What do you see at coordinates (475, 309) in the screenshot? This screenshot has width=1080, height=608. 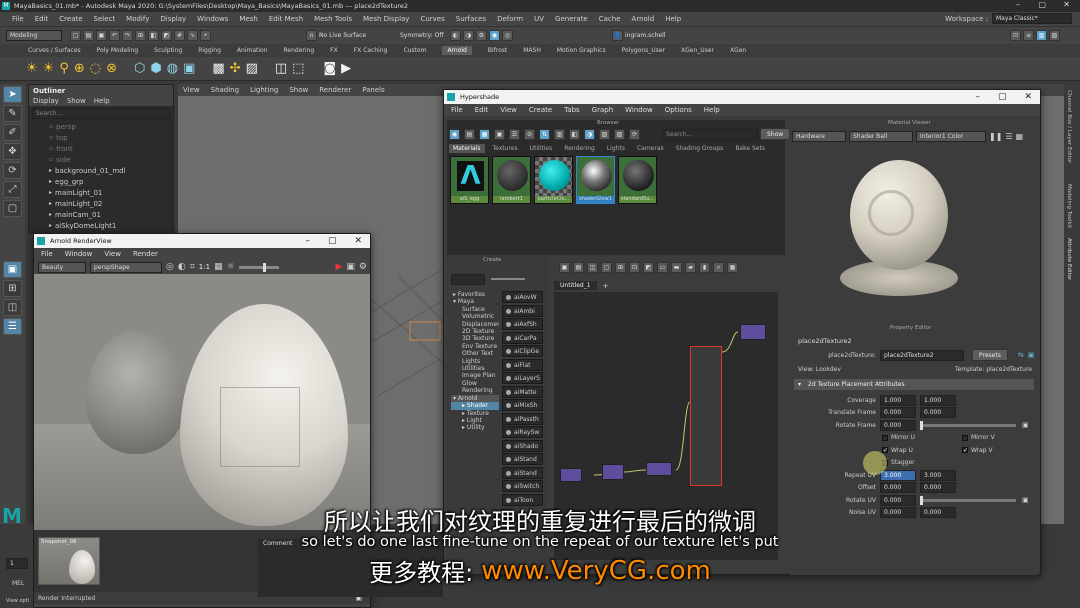 I see `create-tree-item: Surface` at bounding box center [475, 309].